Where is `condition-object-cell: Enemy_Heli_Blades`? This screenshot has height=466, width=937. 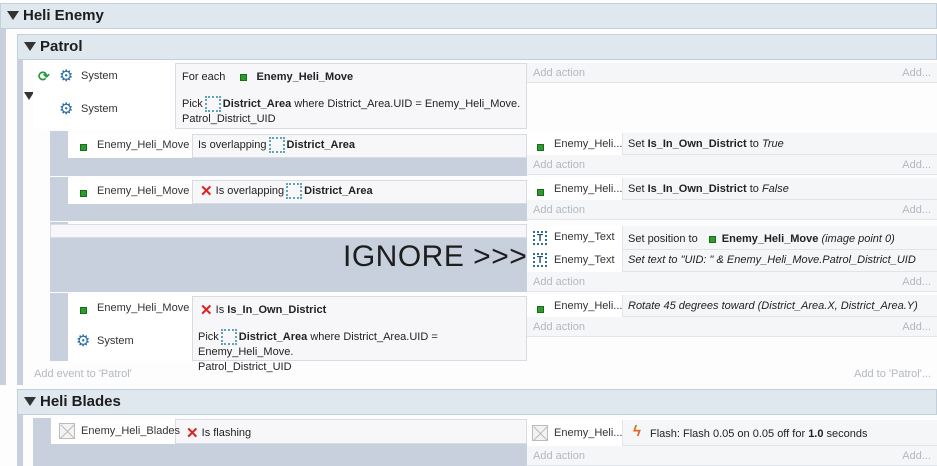
condition-object-cell: Enemy_Heli_Blades is located at coordinates (115, 431).